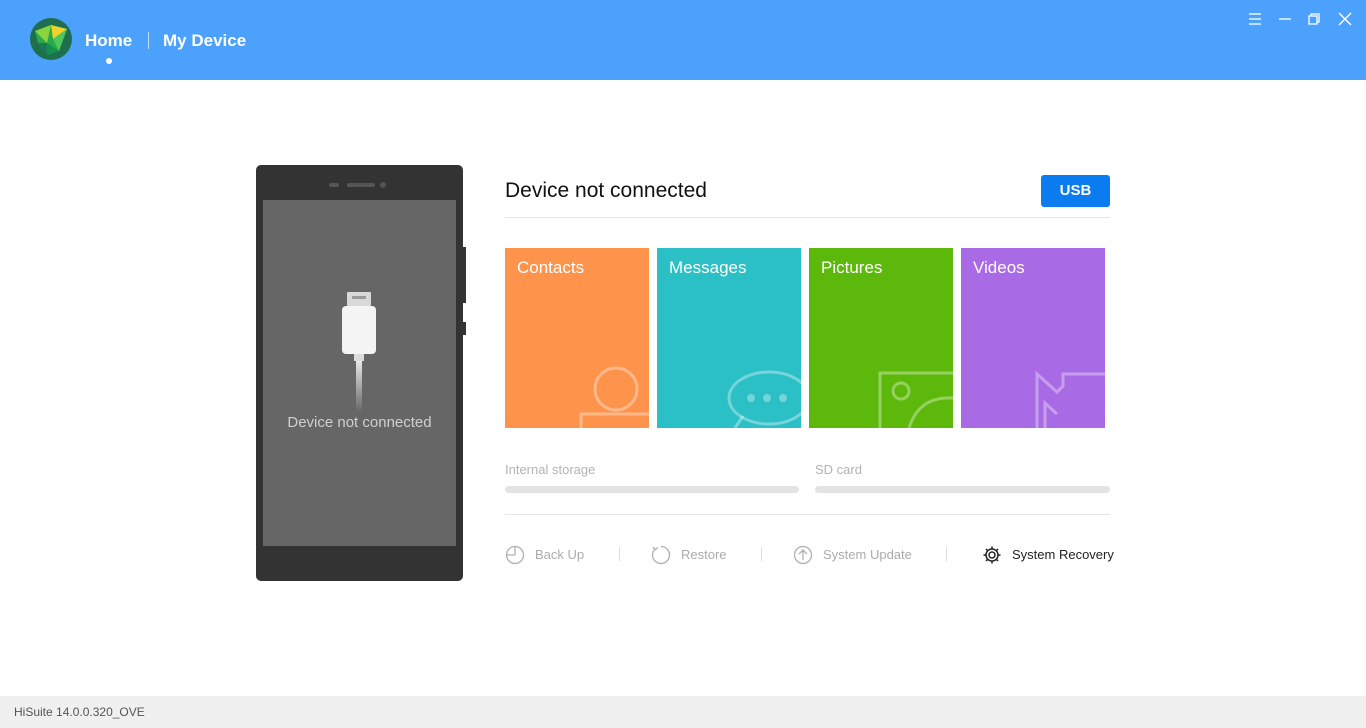 The width and height of the screenshot is (1366, 728). What do you see at coordinates (383, 185) in the screenshot?
I see `phone-camera` at bounding box center [383, 185].